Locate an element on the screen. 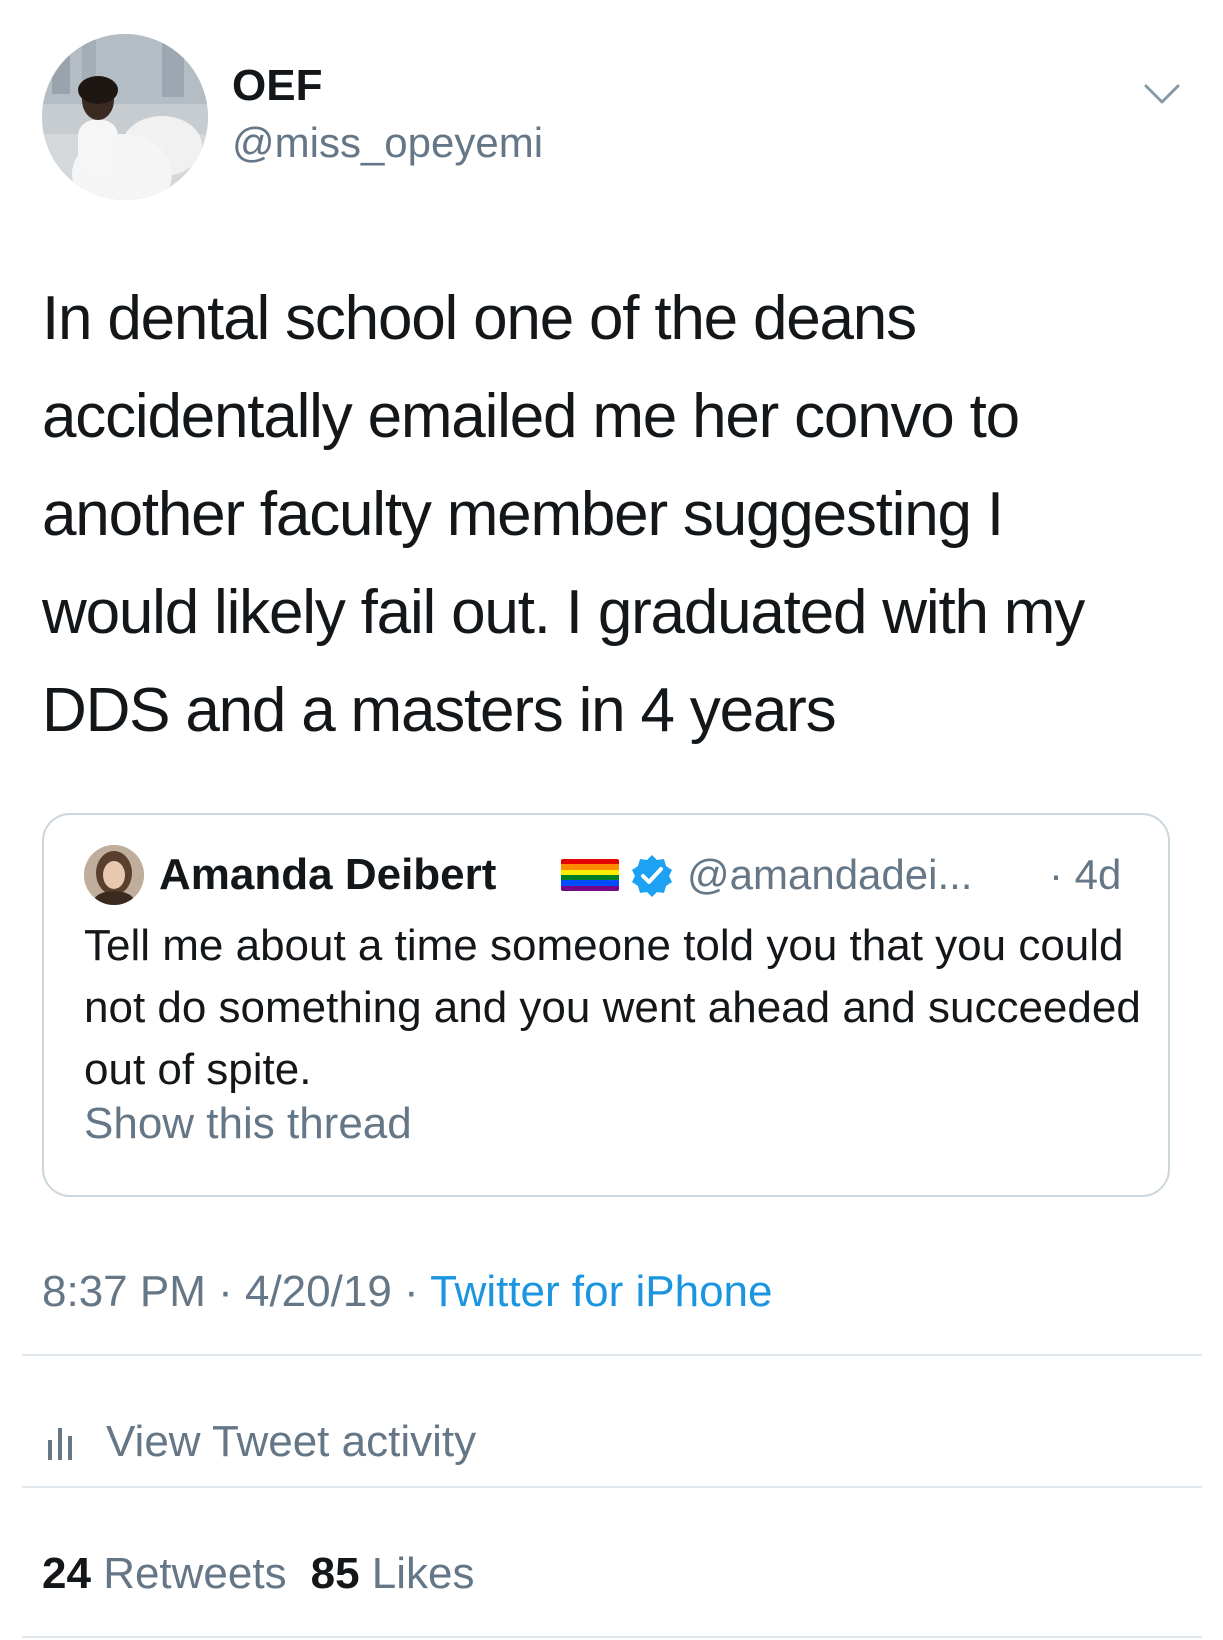 This screenshot has height=1640, width=1223. author-handle: @miss_opeyemi is located at coordinates (387, 143).